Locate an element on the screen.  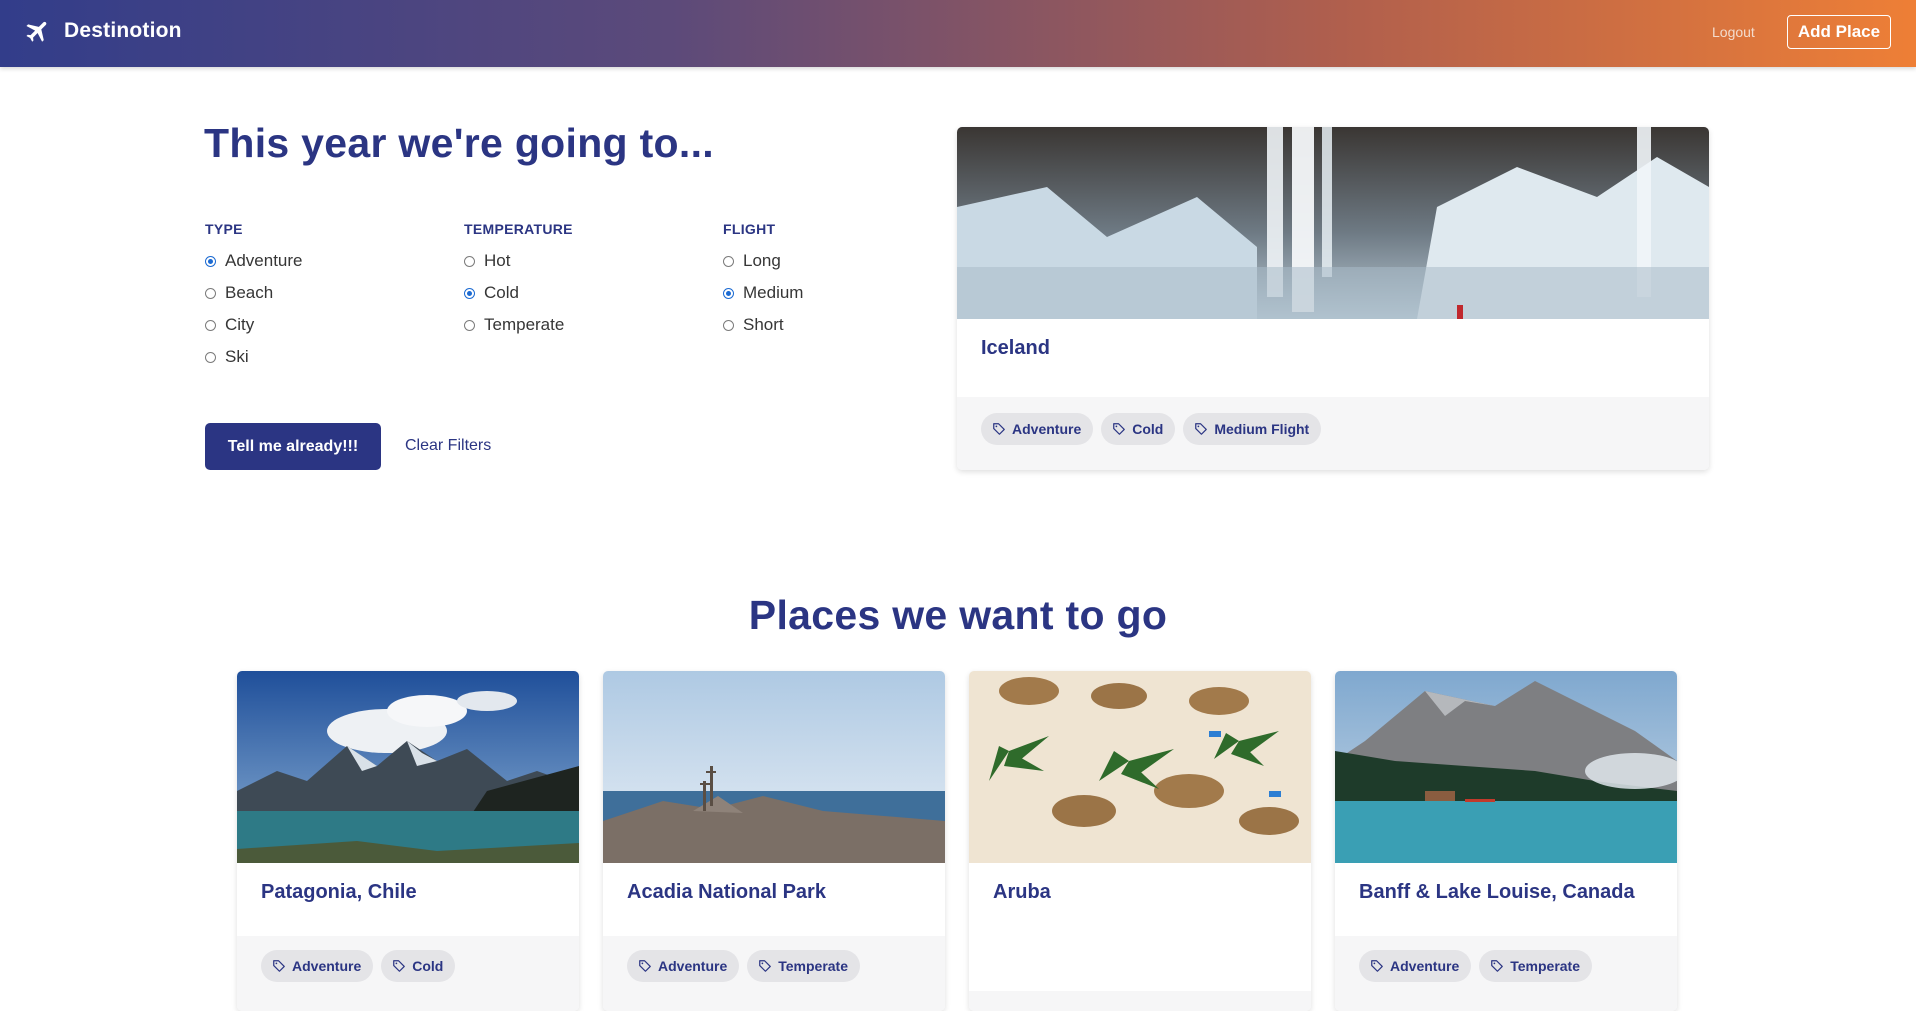
radio-option-medium: Medium is located at coordinates (763, 293).